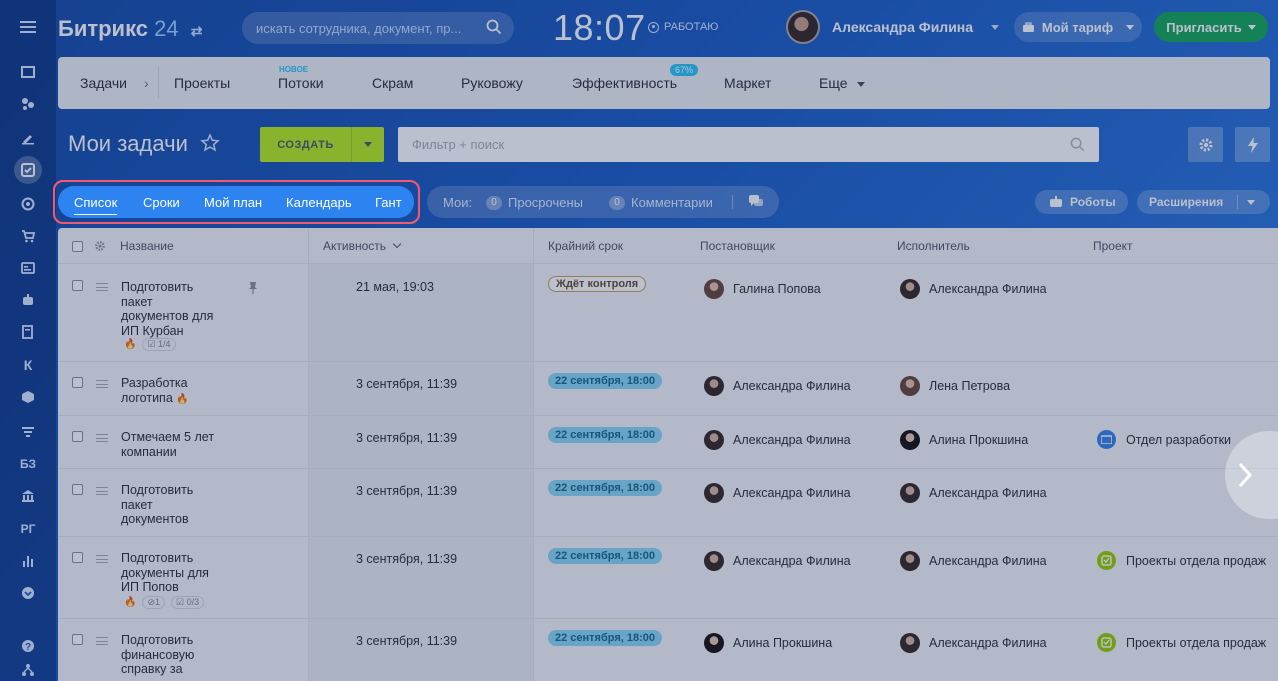  What do you see at coordinates (597, 284) in the screenshot?
I see `deadline-badge: Ждёт контроля` at bounding box center [597, 284].